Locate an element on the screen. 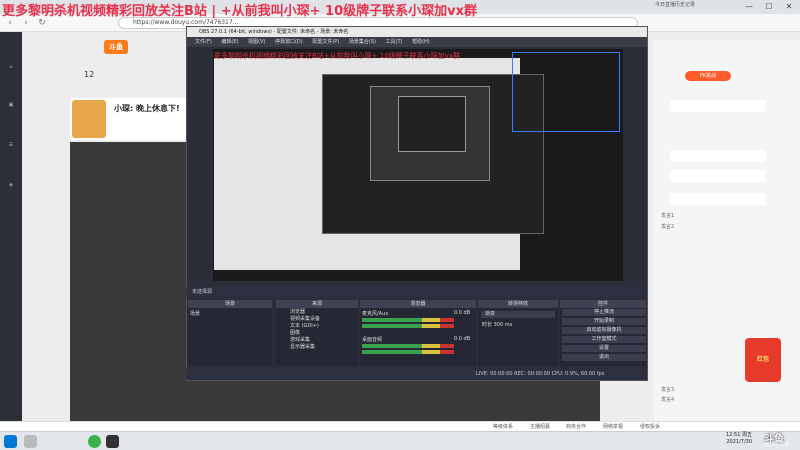  mixer-mic-value: 0.0 dB is located at coordinates (462, 313).